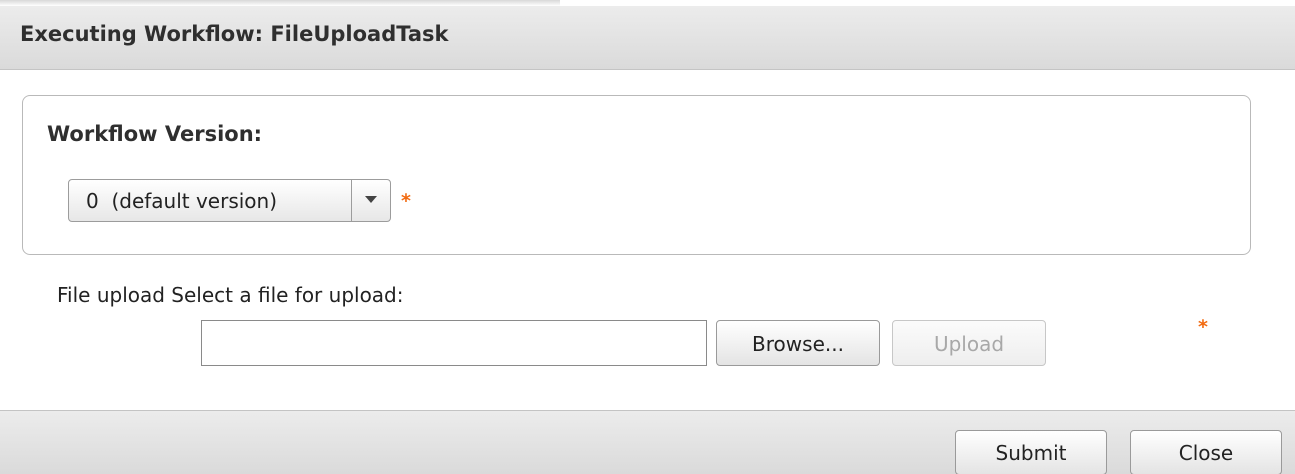 The image size is (1295, 474). What do you see at coordinates (454, 343) in the screenshot?
I see `file-path-input` at bounding box center [454, 343].